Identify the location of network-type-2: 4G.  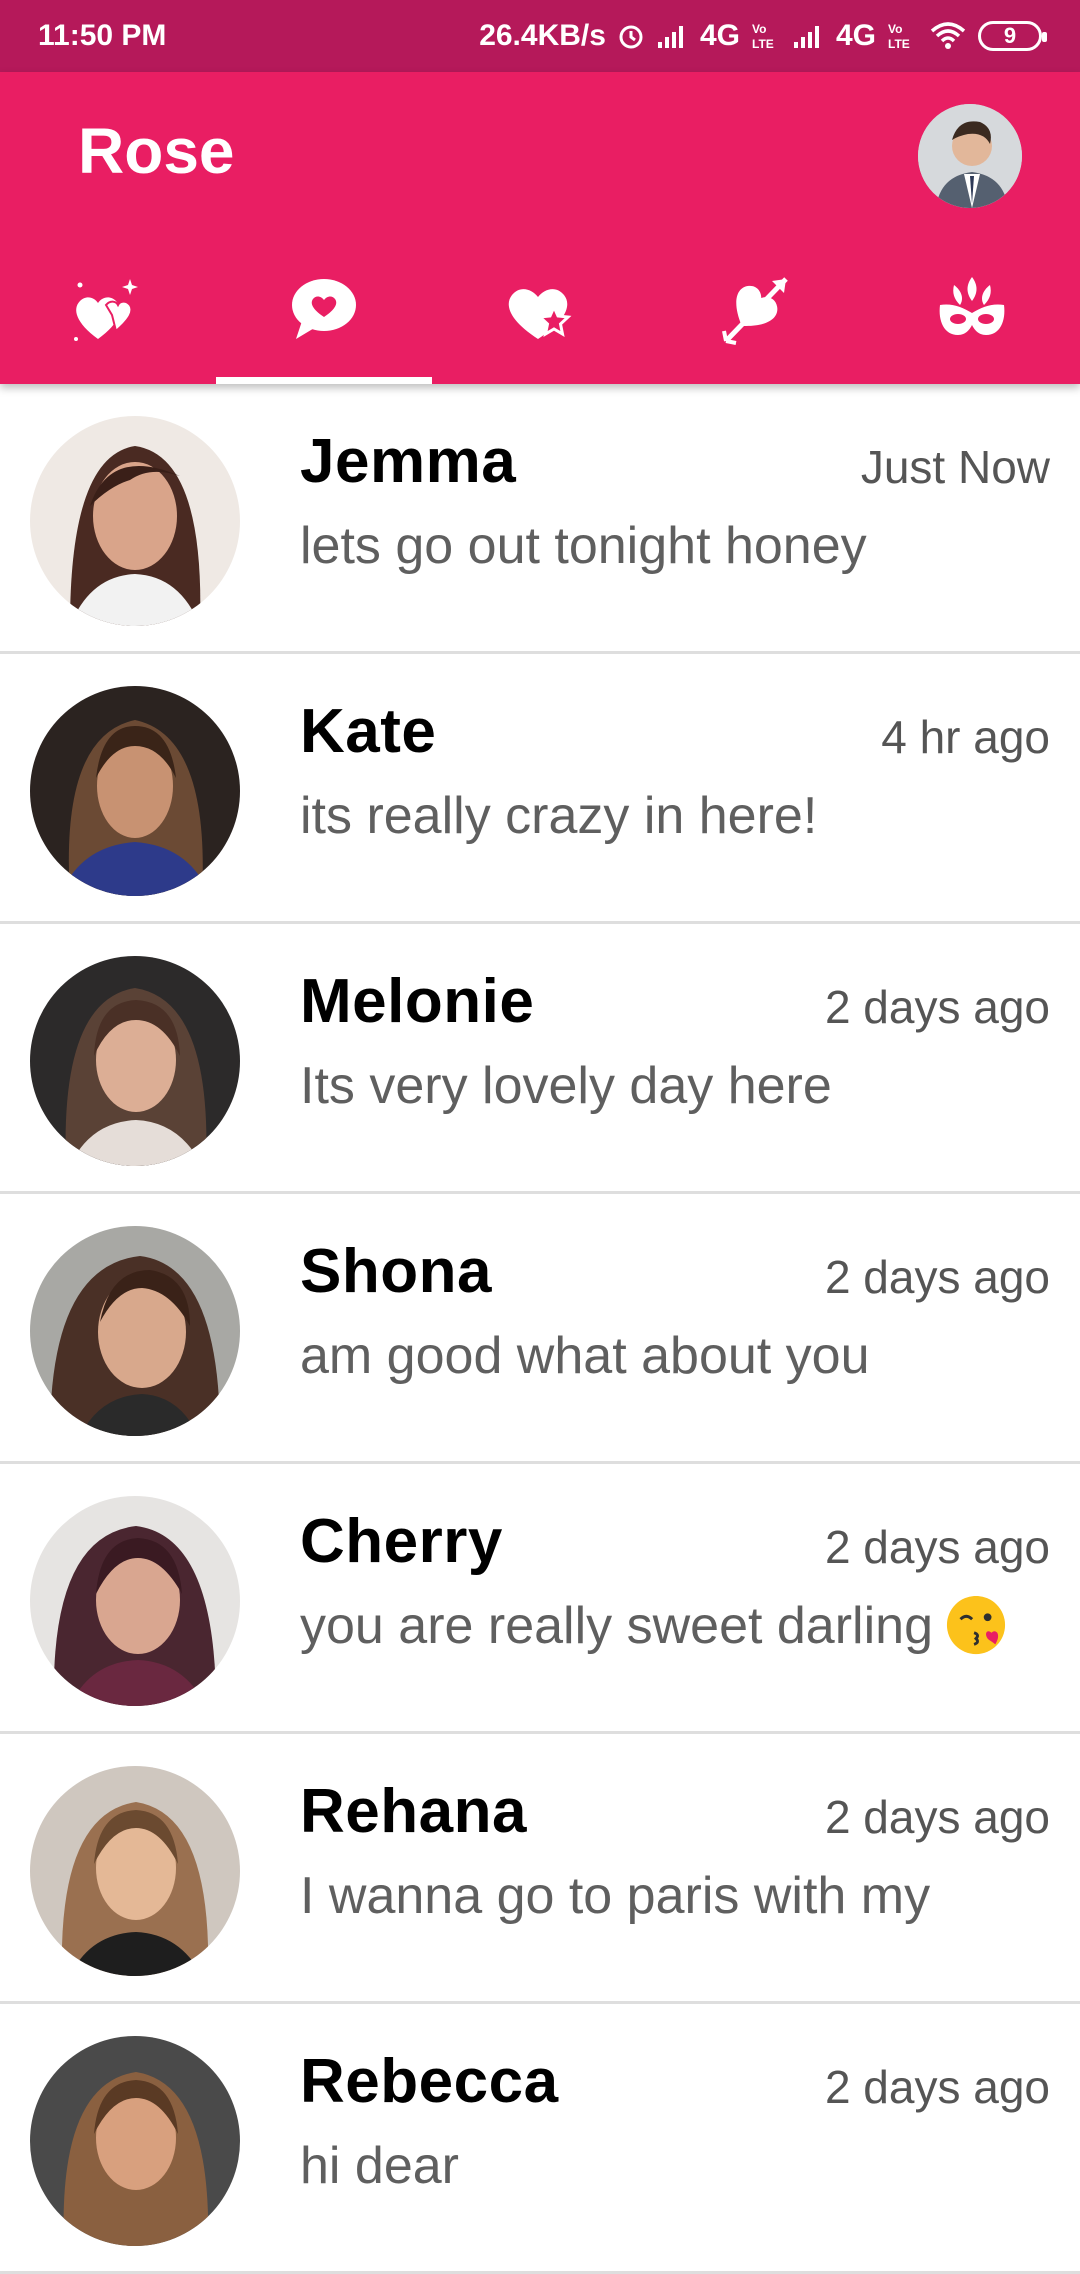
(855, 35).